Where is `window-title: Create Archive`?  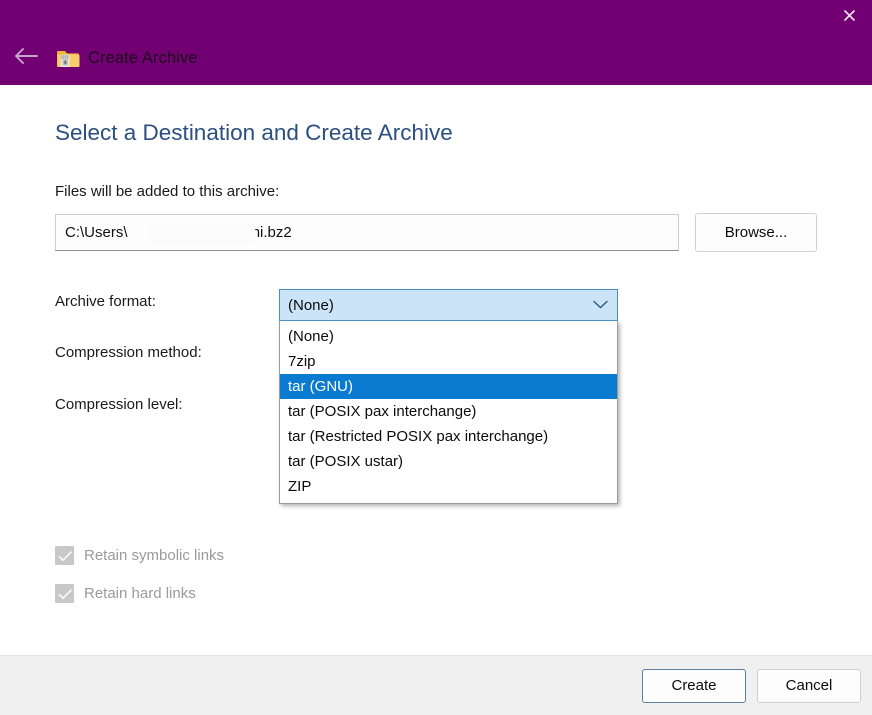 window-title: Create Archive is located at coordinates (143, 57).